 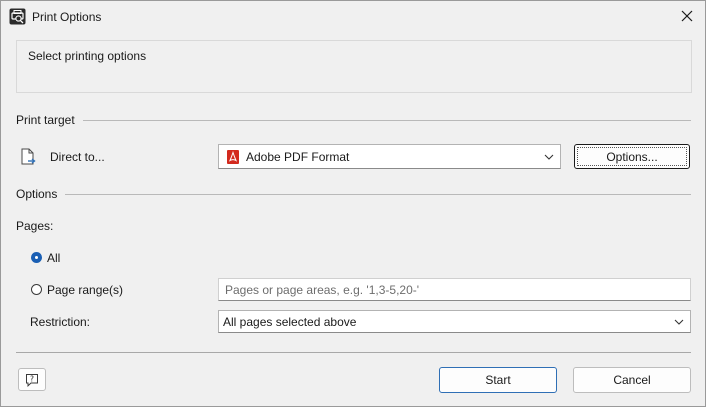 I want to click on radio-page-range, so click(x=36, y=289).